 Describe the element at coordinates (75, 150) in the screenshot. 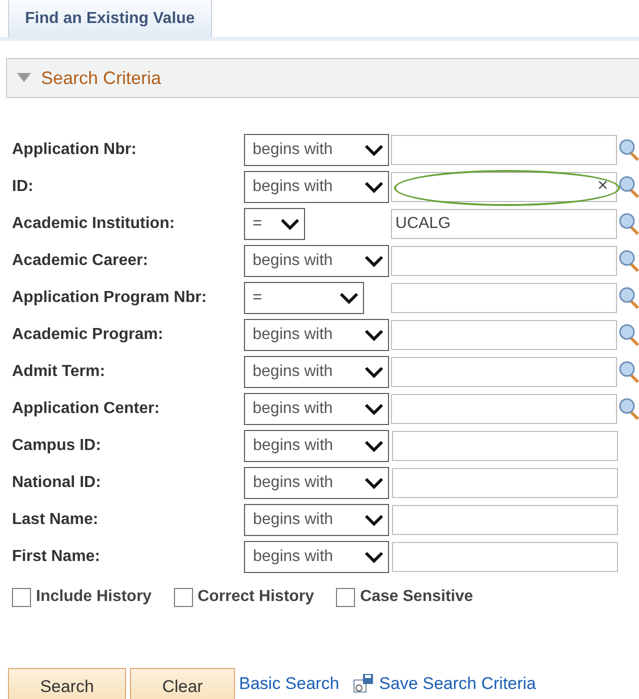

I see `field-label: Application Nbr:` at that location.